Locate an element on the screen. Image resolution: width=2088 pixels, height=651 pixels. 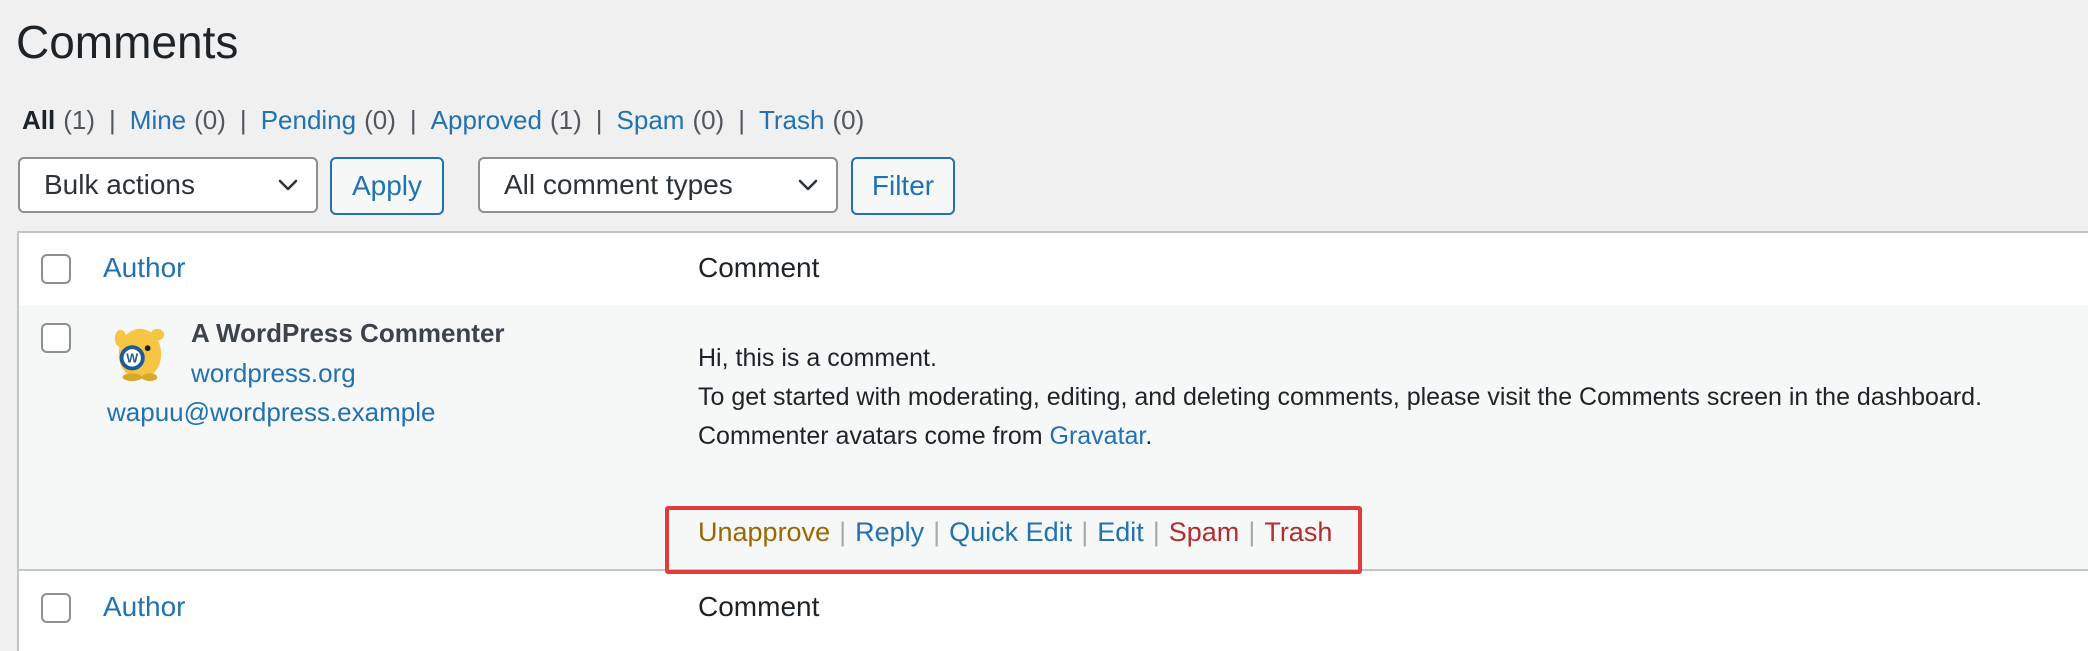
filter-mine: Mine (0) is located at coordinates (178, 120).